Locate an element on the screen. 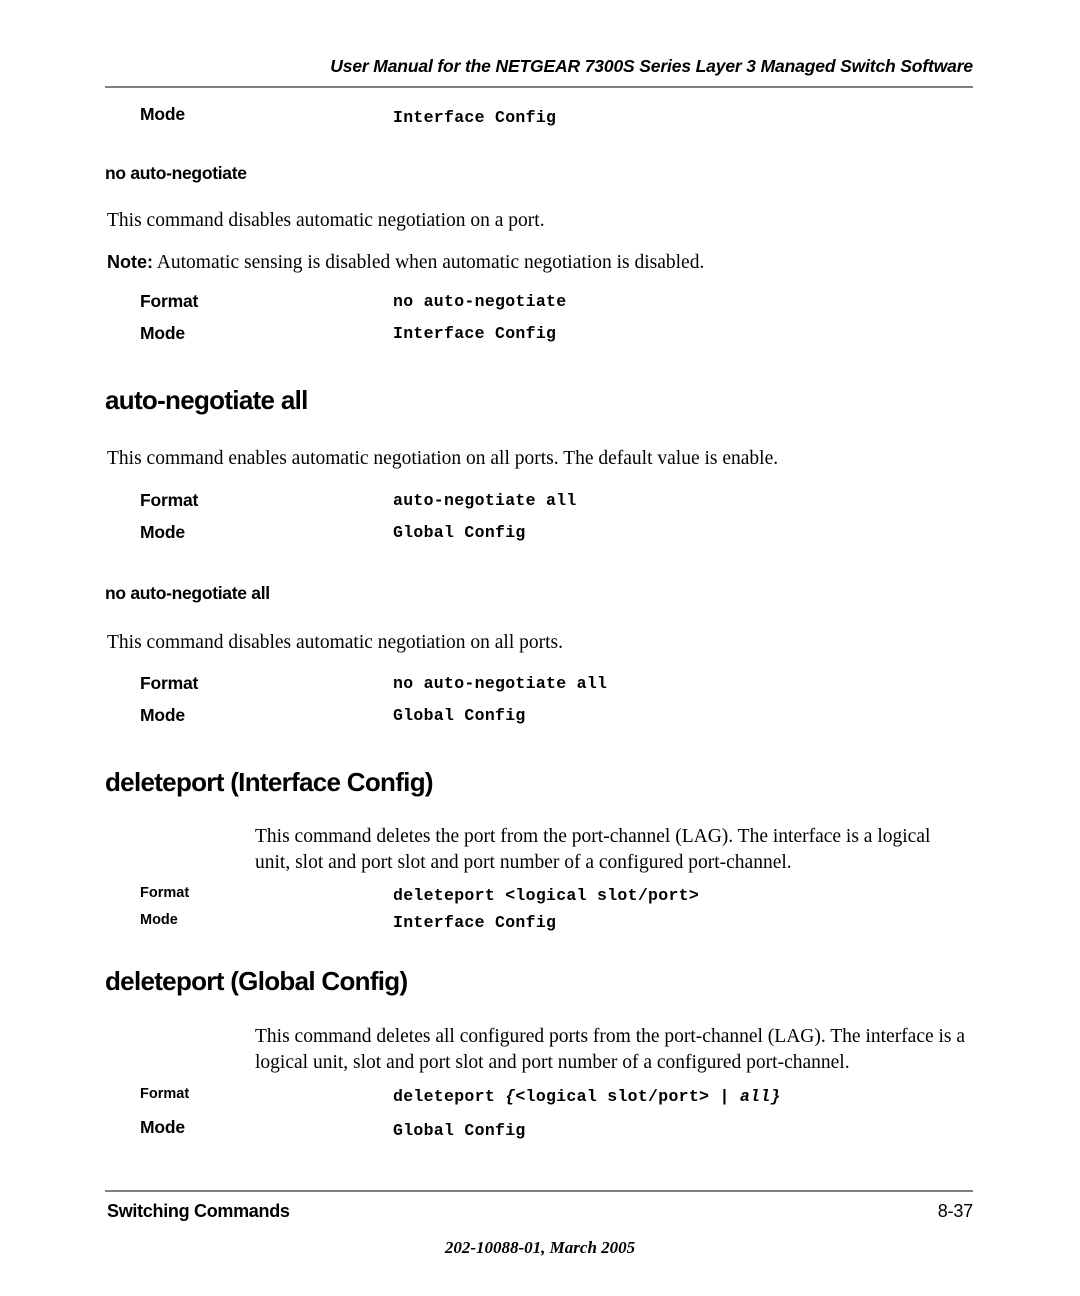 The image size is (1080, 1296). spec-row-format: Format no auto-negotiate all is located at coordinates (540, 689).